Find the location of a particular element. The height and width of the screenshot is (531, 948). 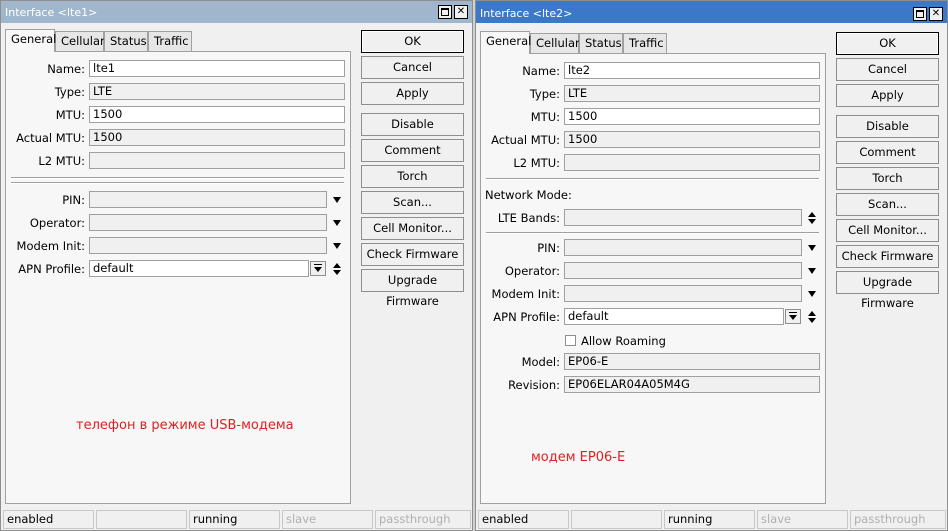

name-input: lte1 is located at coordinates (217, 68).